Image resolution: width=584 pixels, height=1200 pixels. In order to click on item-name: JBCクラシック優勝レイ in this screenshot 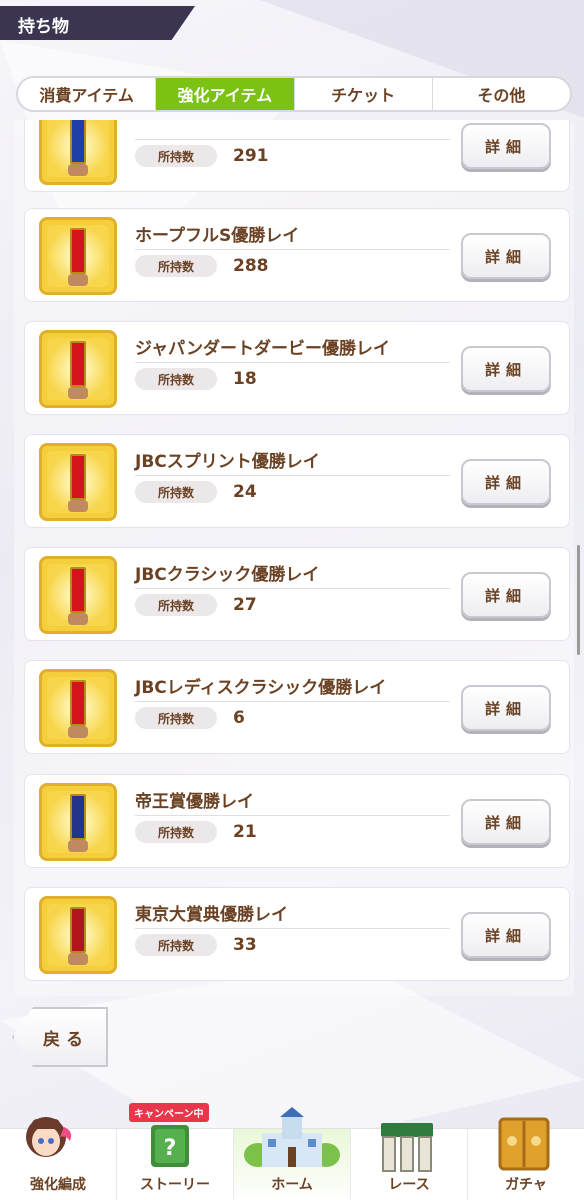, I will do `click(227, 575)`.